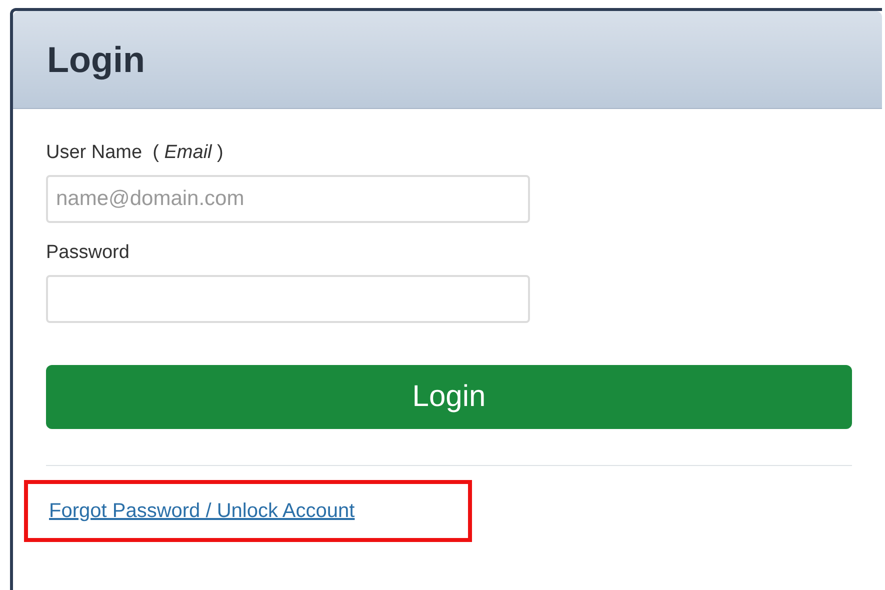 This screenshot has height=590, width=885. What do you see at coordinates (449, 396) in the screenshot?
I see `login-button: Login` at bounding box center [449, 396].